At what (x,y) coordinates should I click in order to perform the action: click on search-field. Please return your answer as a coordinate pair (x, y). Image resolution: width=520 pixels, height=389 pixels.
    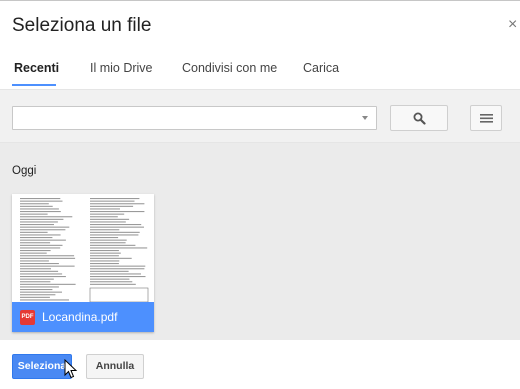
    Looking at the image, I should click on (194, 118).